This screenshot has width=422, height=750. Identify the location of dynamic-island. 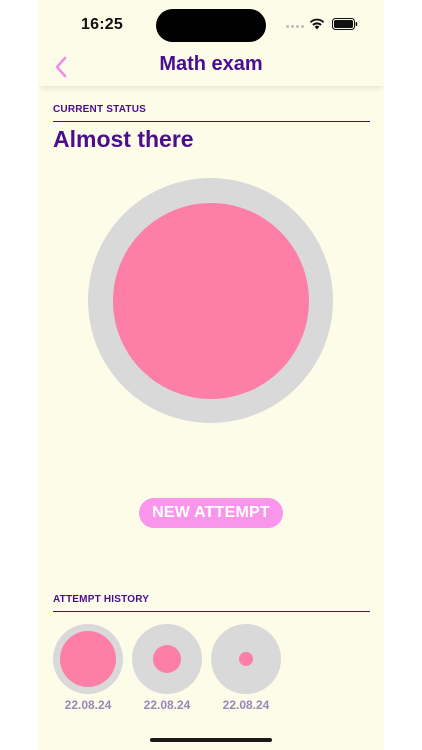
(211, 25).